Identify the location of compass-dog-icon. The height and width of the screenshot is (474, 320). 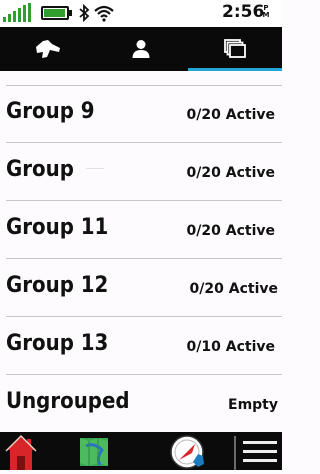
(187, 452).